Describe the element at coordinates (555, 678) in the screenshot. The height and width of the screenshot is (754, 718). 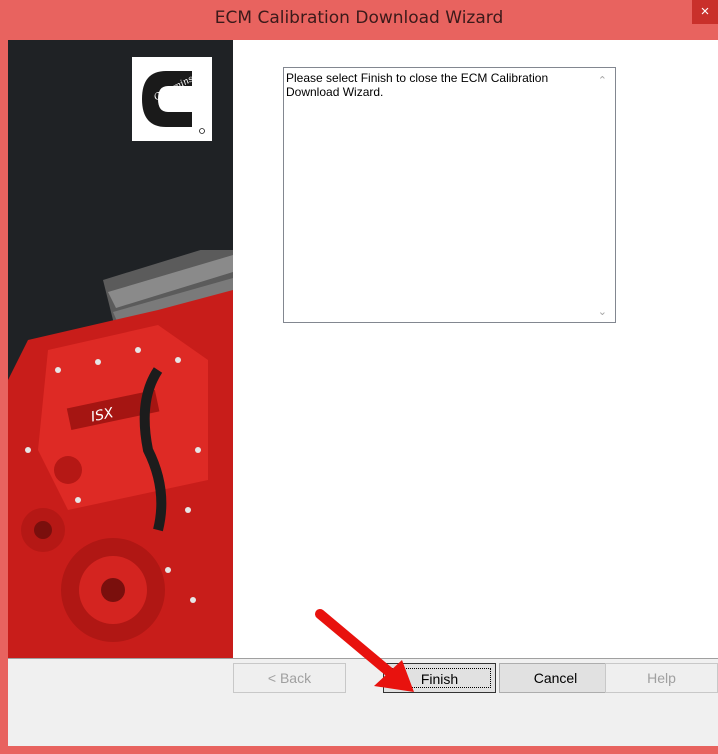
I see `cancel-button: Cancel` at that location.